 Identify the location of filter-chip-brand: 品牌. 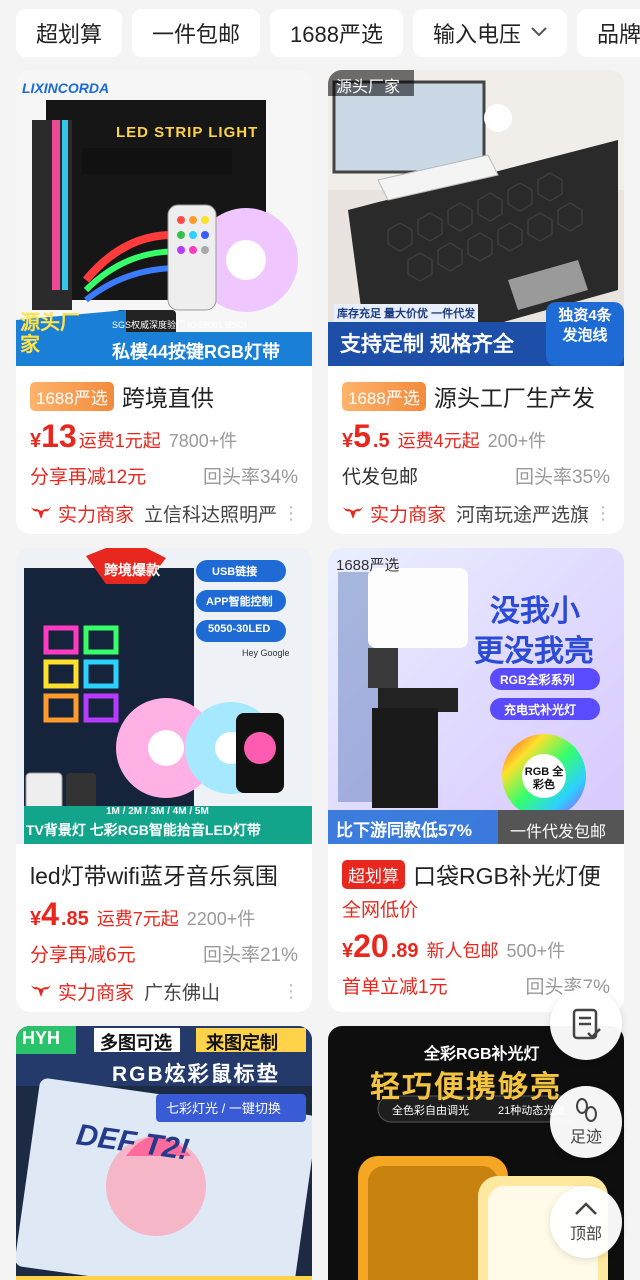
(608, 33).